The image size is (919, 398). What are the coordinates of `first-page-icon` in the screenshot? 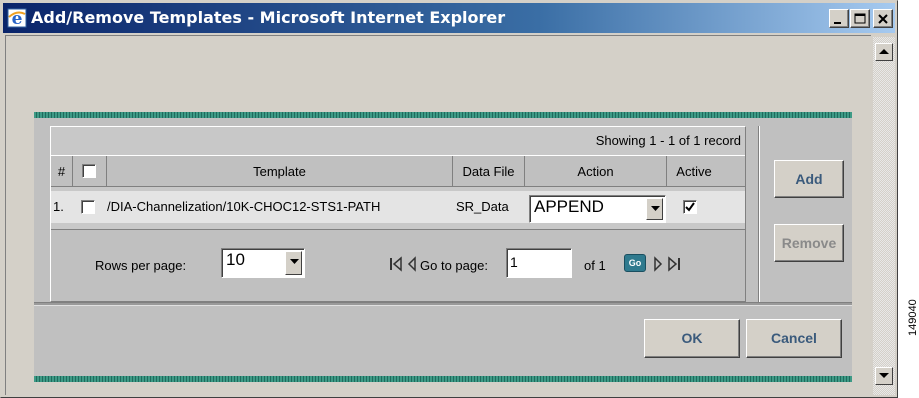 It's located at (396, 264).